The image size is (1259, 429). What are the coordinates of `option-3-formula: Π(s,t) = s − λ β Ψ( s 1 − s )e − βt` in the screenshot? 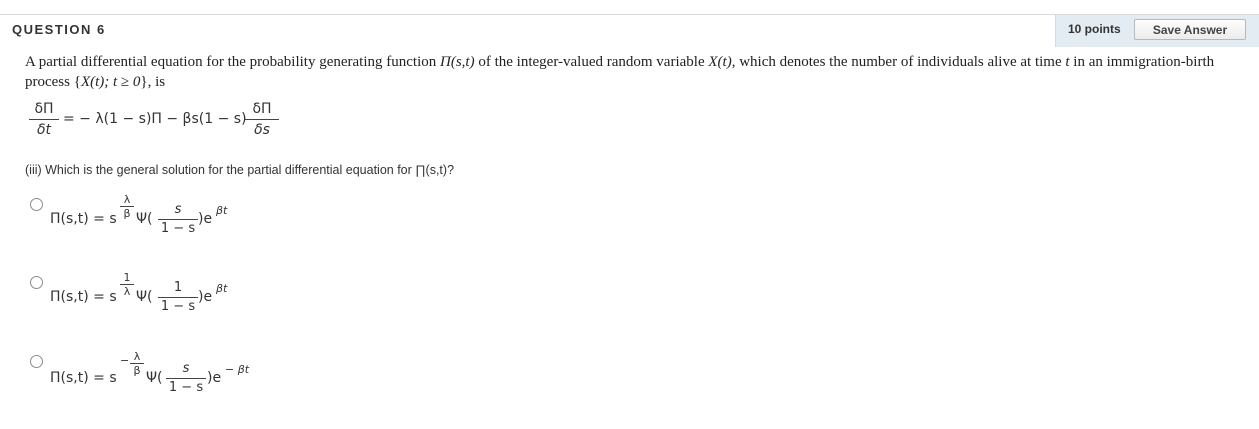 It's located at (165, 375).